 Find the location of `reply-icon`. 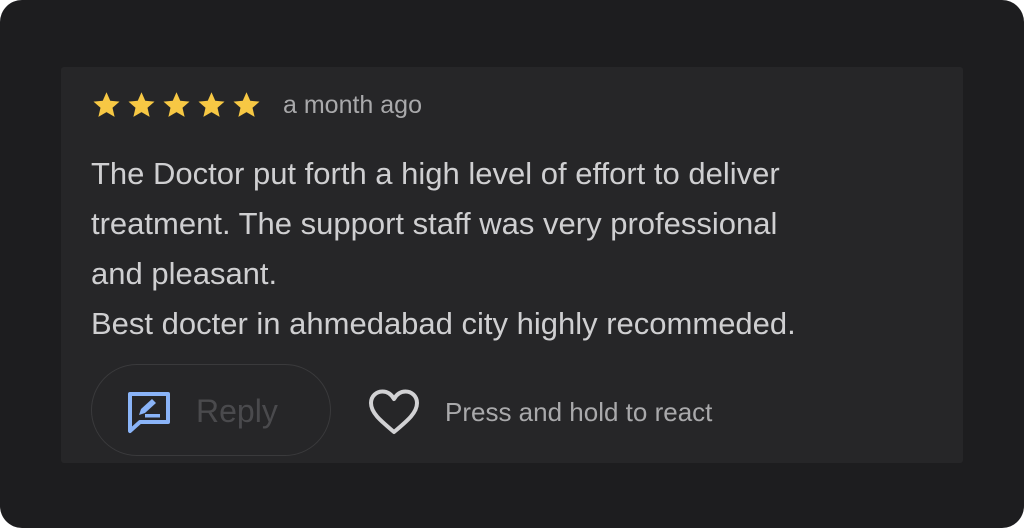

reply-icon is located at coordinates (149, 412).